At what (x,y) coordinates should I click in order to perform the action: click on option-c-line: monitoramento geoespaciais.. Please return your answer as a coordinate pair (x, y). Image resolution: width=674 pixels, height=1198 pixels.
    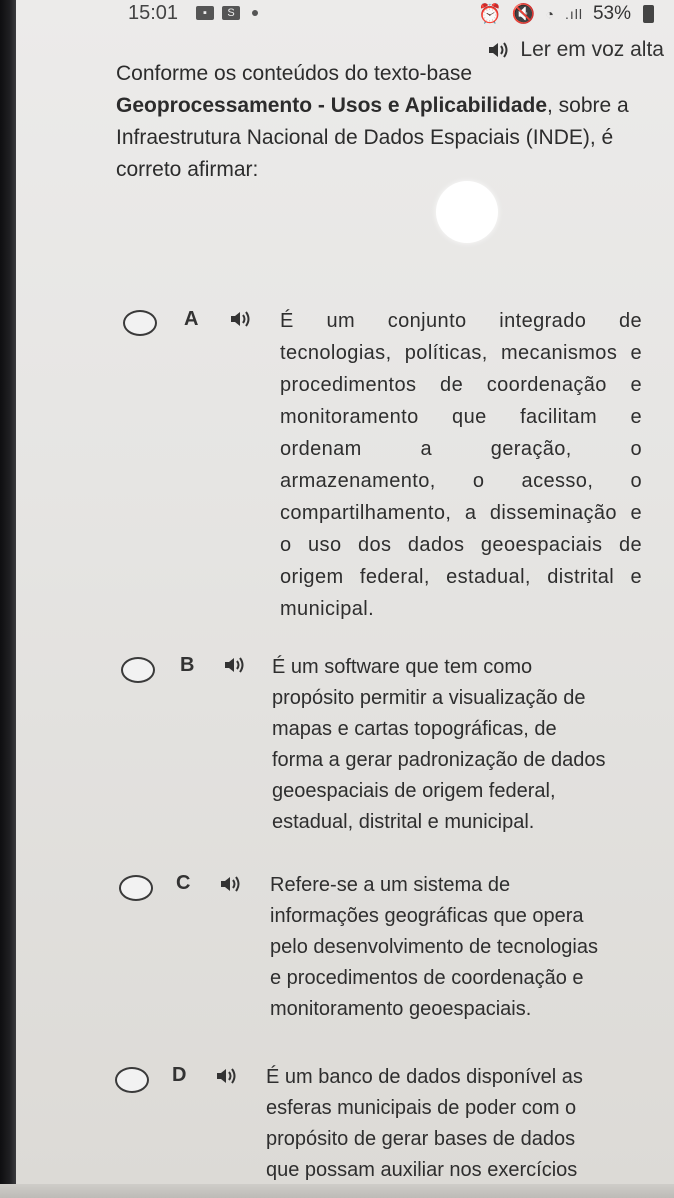
    Looking at the image, I should click on (401, 1009).